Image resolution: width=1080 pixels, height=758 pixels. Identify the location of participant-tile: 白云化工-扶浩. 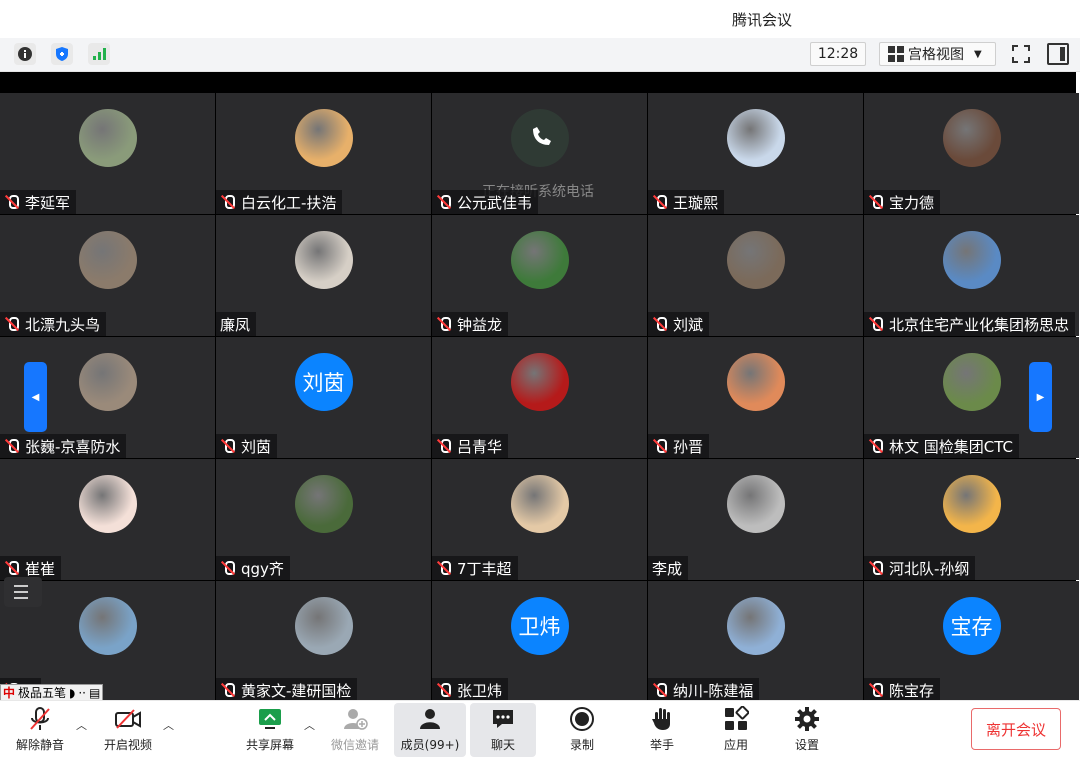
(323, 153).